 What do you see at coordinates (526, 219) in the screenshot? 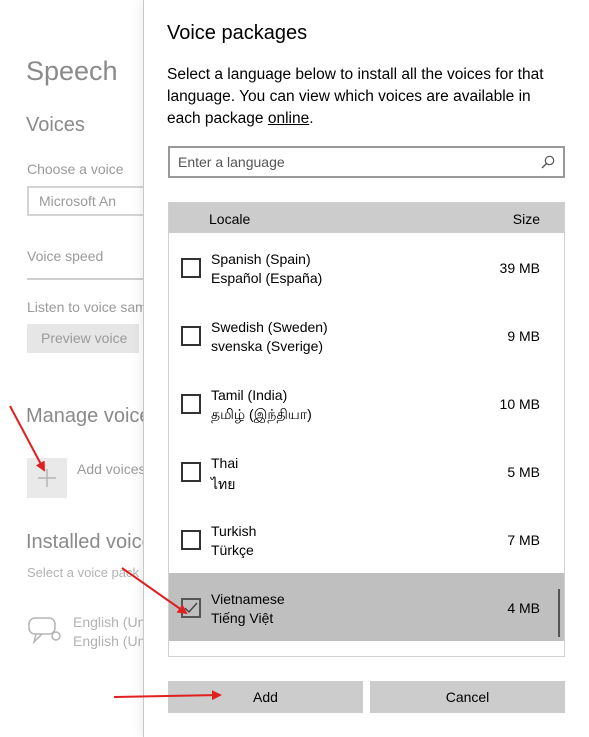
I see `size-column-header: Size` at bounding box center [526, 219].